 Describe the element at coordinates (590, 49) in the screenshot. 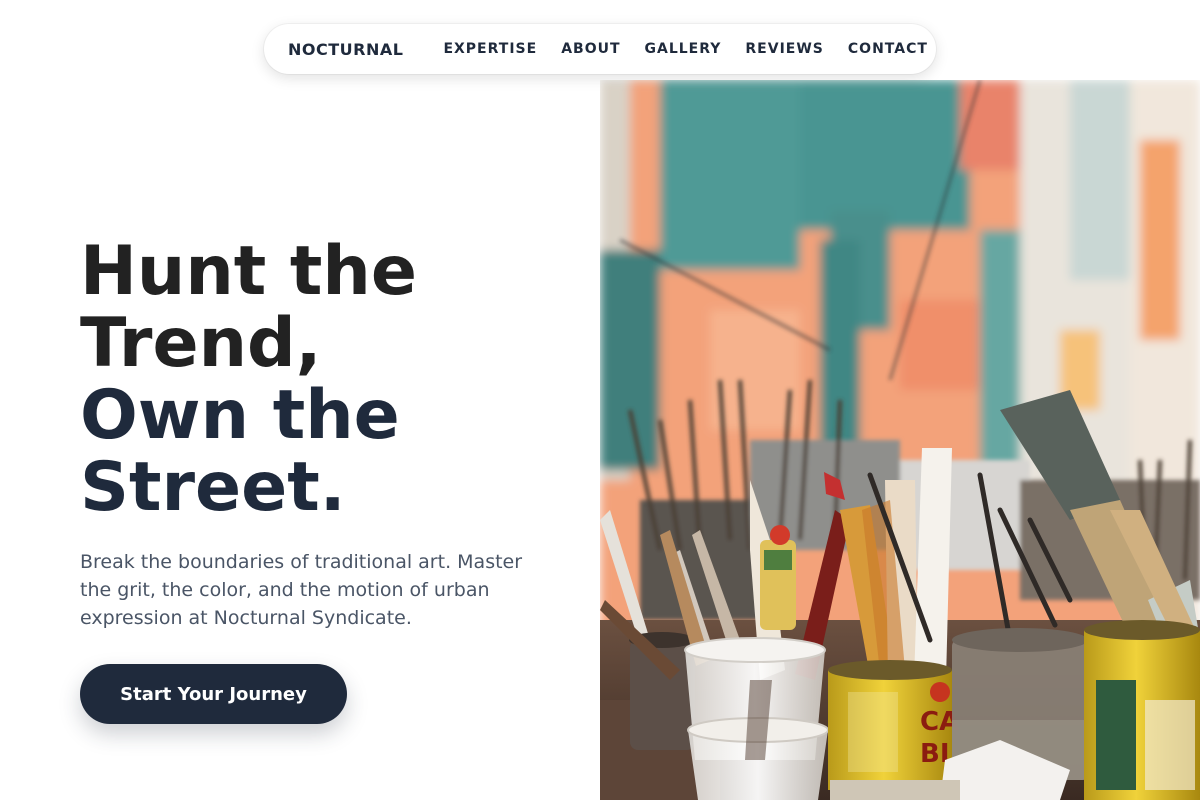

I see `nav-link-about: ABOUT` at that location.